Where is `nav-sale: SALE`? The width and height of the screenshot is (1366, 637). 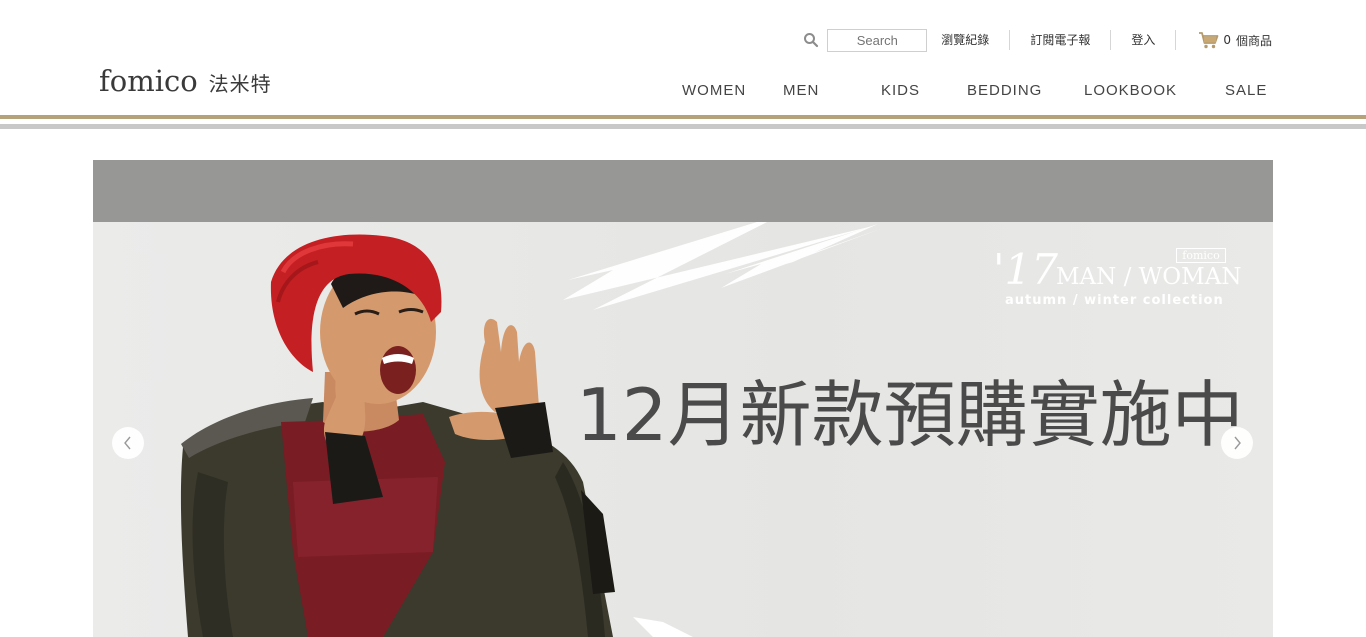 nav-sale: SALE is located at coordinates (1246, 90).